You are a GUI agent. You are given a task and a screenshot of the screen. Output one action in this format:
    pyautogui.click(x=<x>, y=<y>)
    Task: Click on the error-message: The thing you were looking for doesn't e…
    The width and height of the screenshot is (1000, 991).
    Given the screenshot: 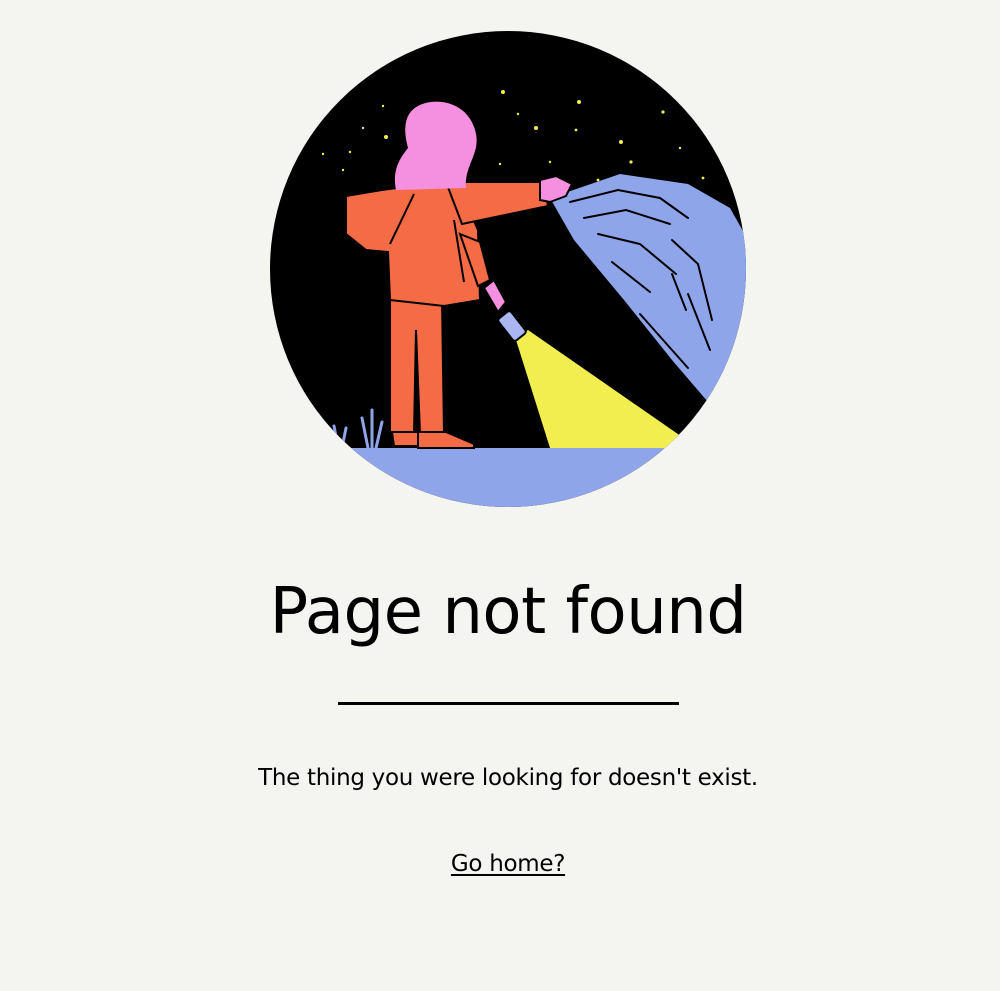 What is the action you would take?
    pyautogui.click(x=508, y=778)
    